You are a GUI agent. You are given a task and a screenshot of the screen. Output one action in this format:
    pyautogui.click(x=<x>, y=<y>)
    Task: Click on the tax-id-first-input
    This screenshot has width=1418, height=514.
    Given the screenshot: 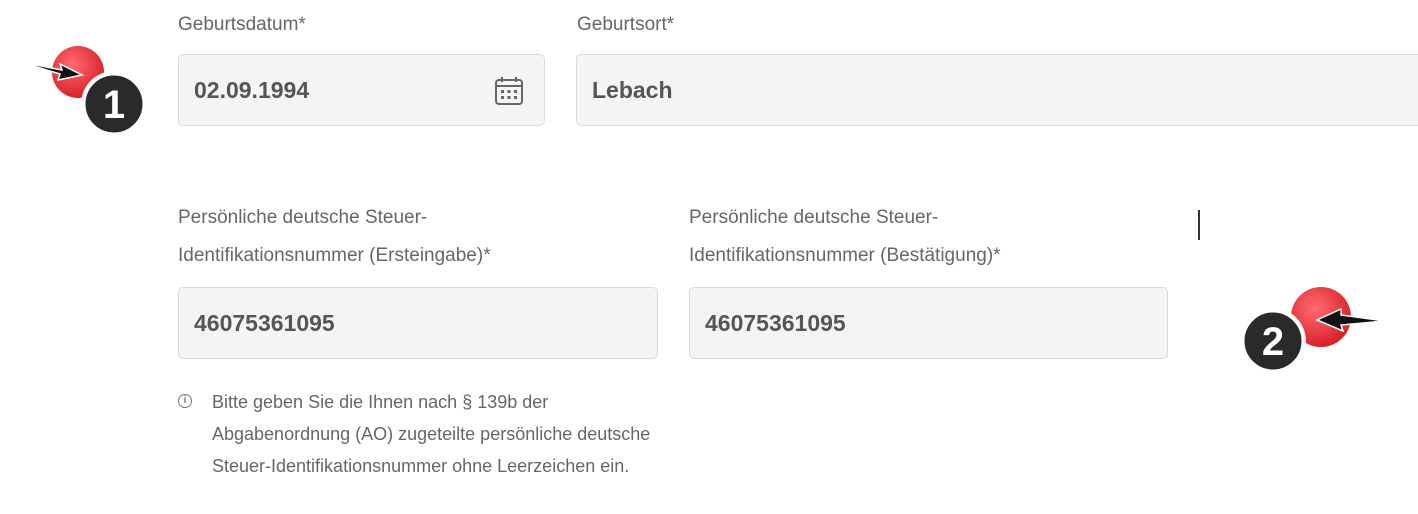 What is the action you would take?
    pyautogui.click(x=418, y=323)
    